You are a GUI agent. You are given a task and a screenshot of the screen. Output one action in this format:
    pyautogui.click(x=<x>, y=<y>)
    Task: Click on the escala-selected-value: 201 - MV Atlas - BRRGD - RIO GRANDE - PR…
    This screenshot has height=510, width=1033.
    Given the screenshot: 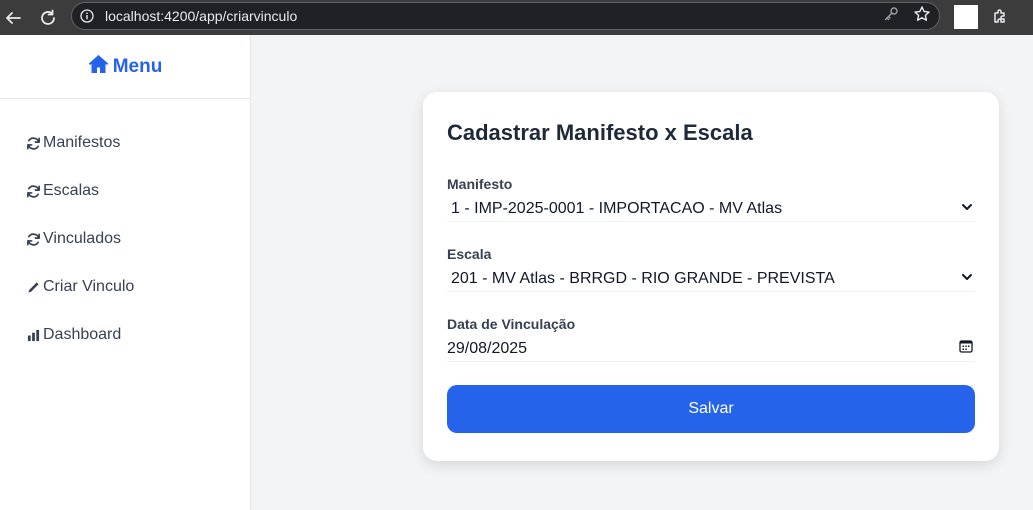 What is the action you would take?
    pyautogui.click(x=643, y=278)
    